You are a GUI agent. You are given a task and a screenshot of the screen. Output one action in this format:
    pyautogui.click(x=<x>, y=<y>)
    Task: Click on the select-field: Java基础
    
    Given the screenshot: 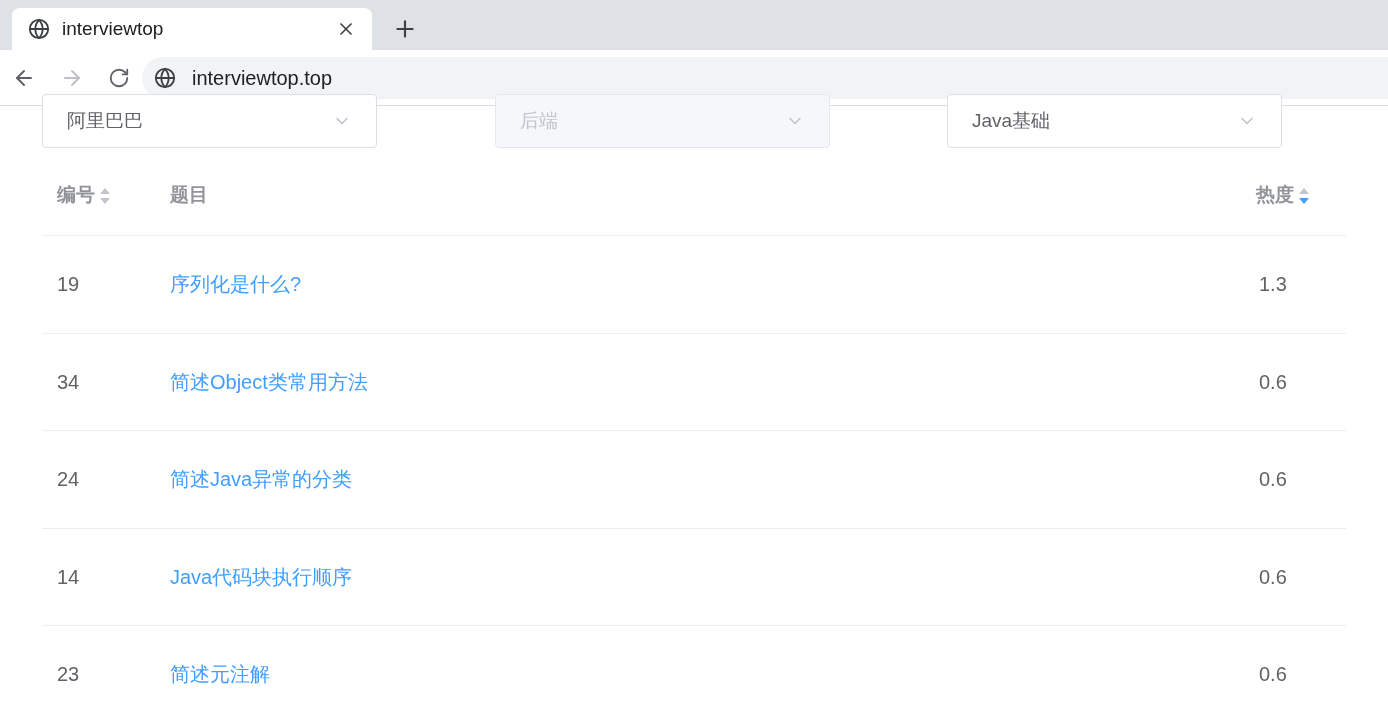 What is the action you would take?
    pyautogui.click(x=1114, y=121)
    